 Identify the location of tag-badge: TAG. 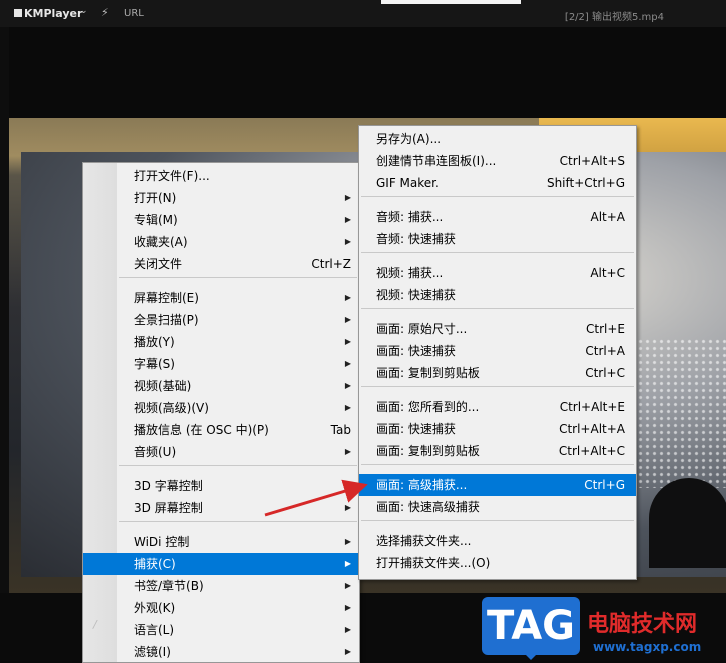
(531, 626).